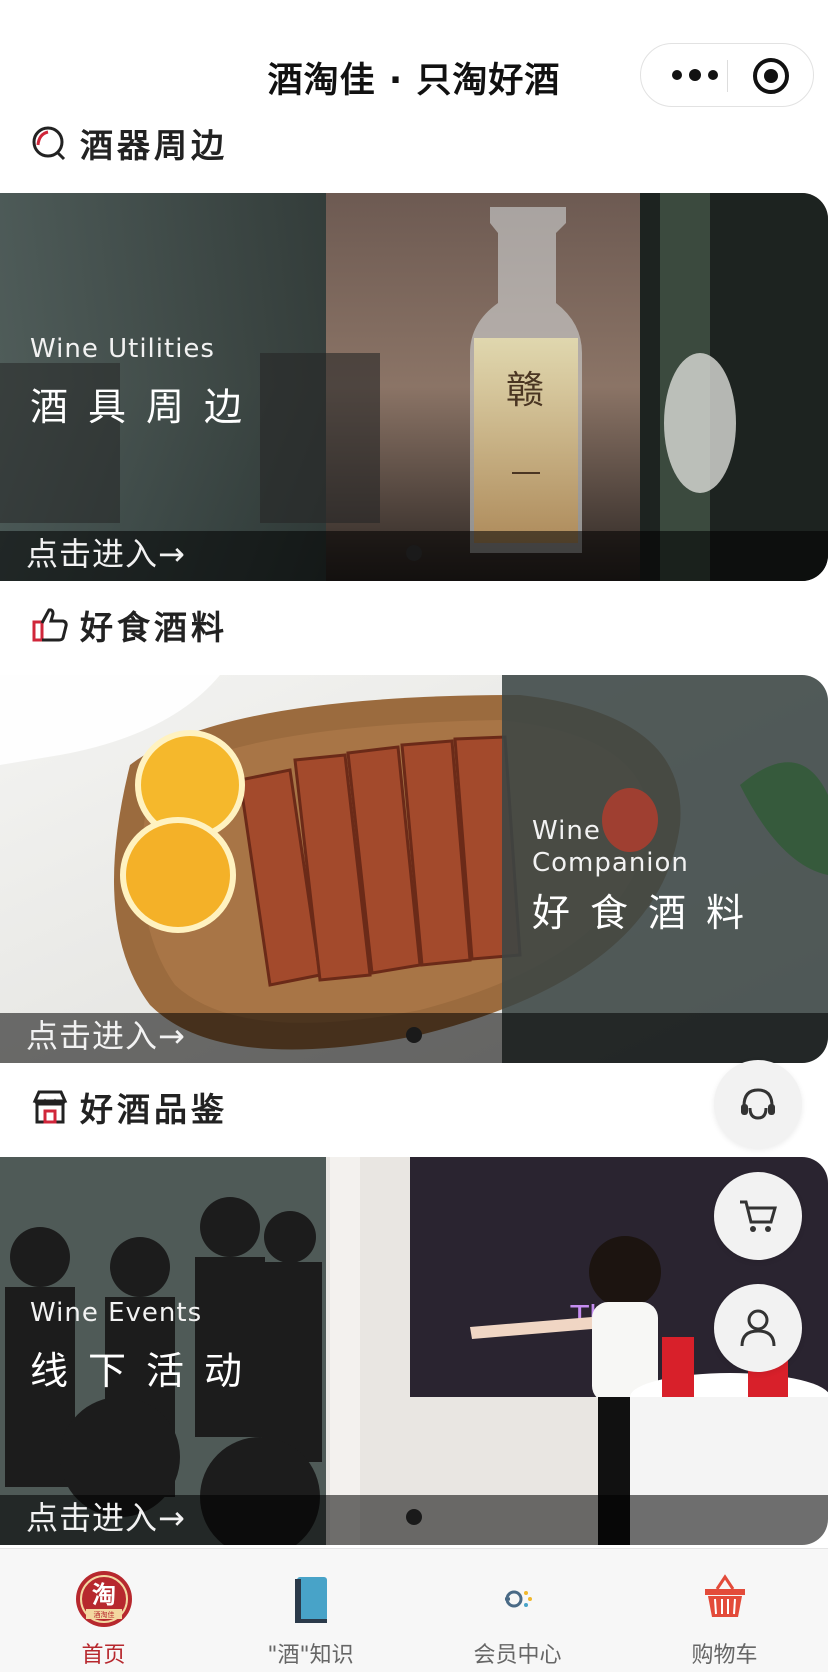  I want to click on shop-icon, so click(50, 1107).